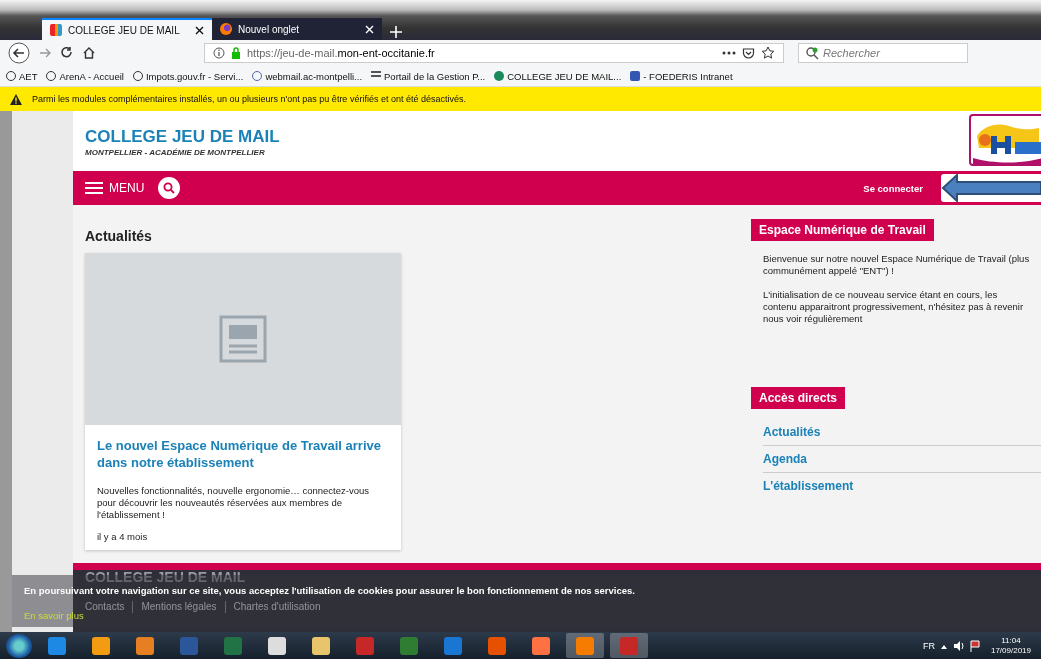 This screenshot has height=659, width=1041. What do you see at coordinates (297, 29) in the screenshot?
I see `browser-tab: Nouvel onglet` at bounding box center [297, 29].